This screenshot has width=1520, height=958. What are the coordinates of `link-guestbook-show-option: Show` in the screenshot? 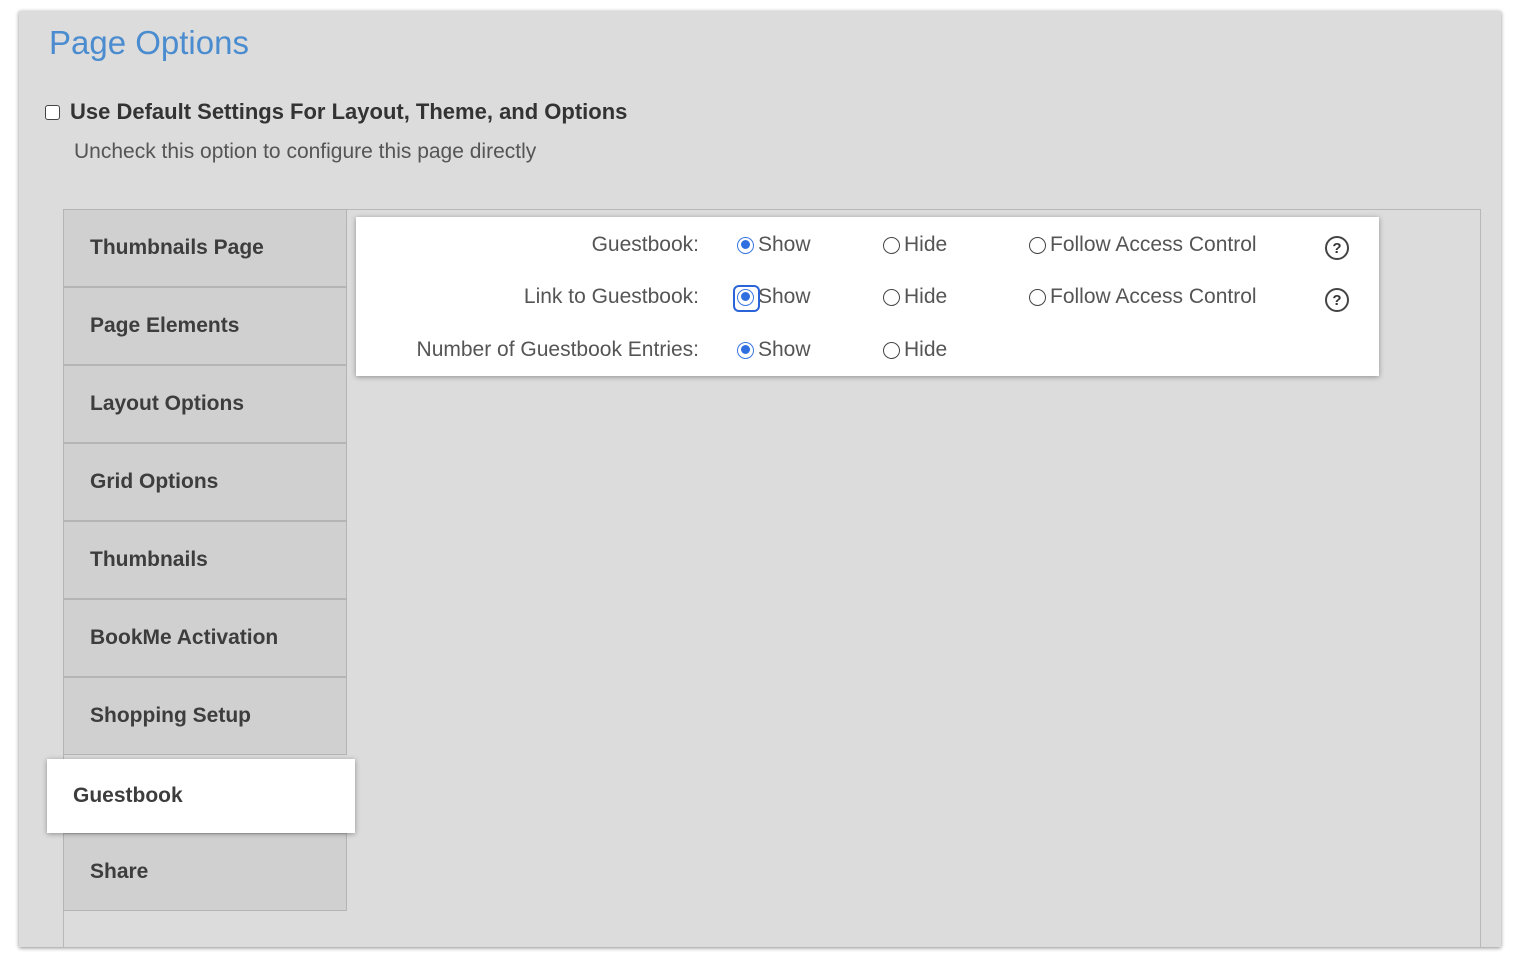 It's located at (772, 298).